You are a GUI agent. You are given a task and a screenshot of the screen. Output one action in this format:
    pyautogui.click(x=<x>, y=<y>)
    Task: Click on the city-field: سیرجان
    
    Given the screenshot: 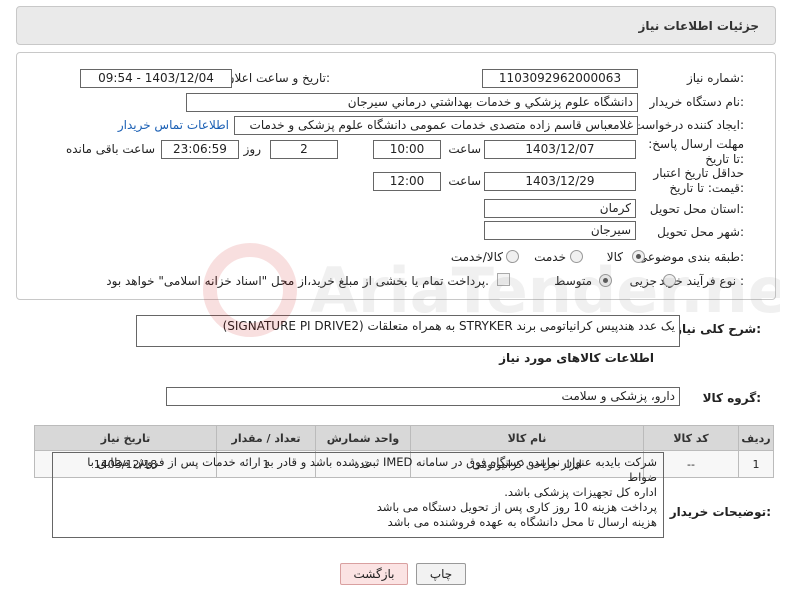 What is the action you would take?
    pyautogui.click(x=560, y=230)
    